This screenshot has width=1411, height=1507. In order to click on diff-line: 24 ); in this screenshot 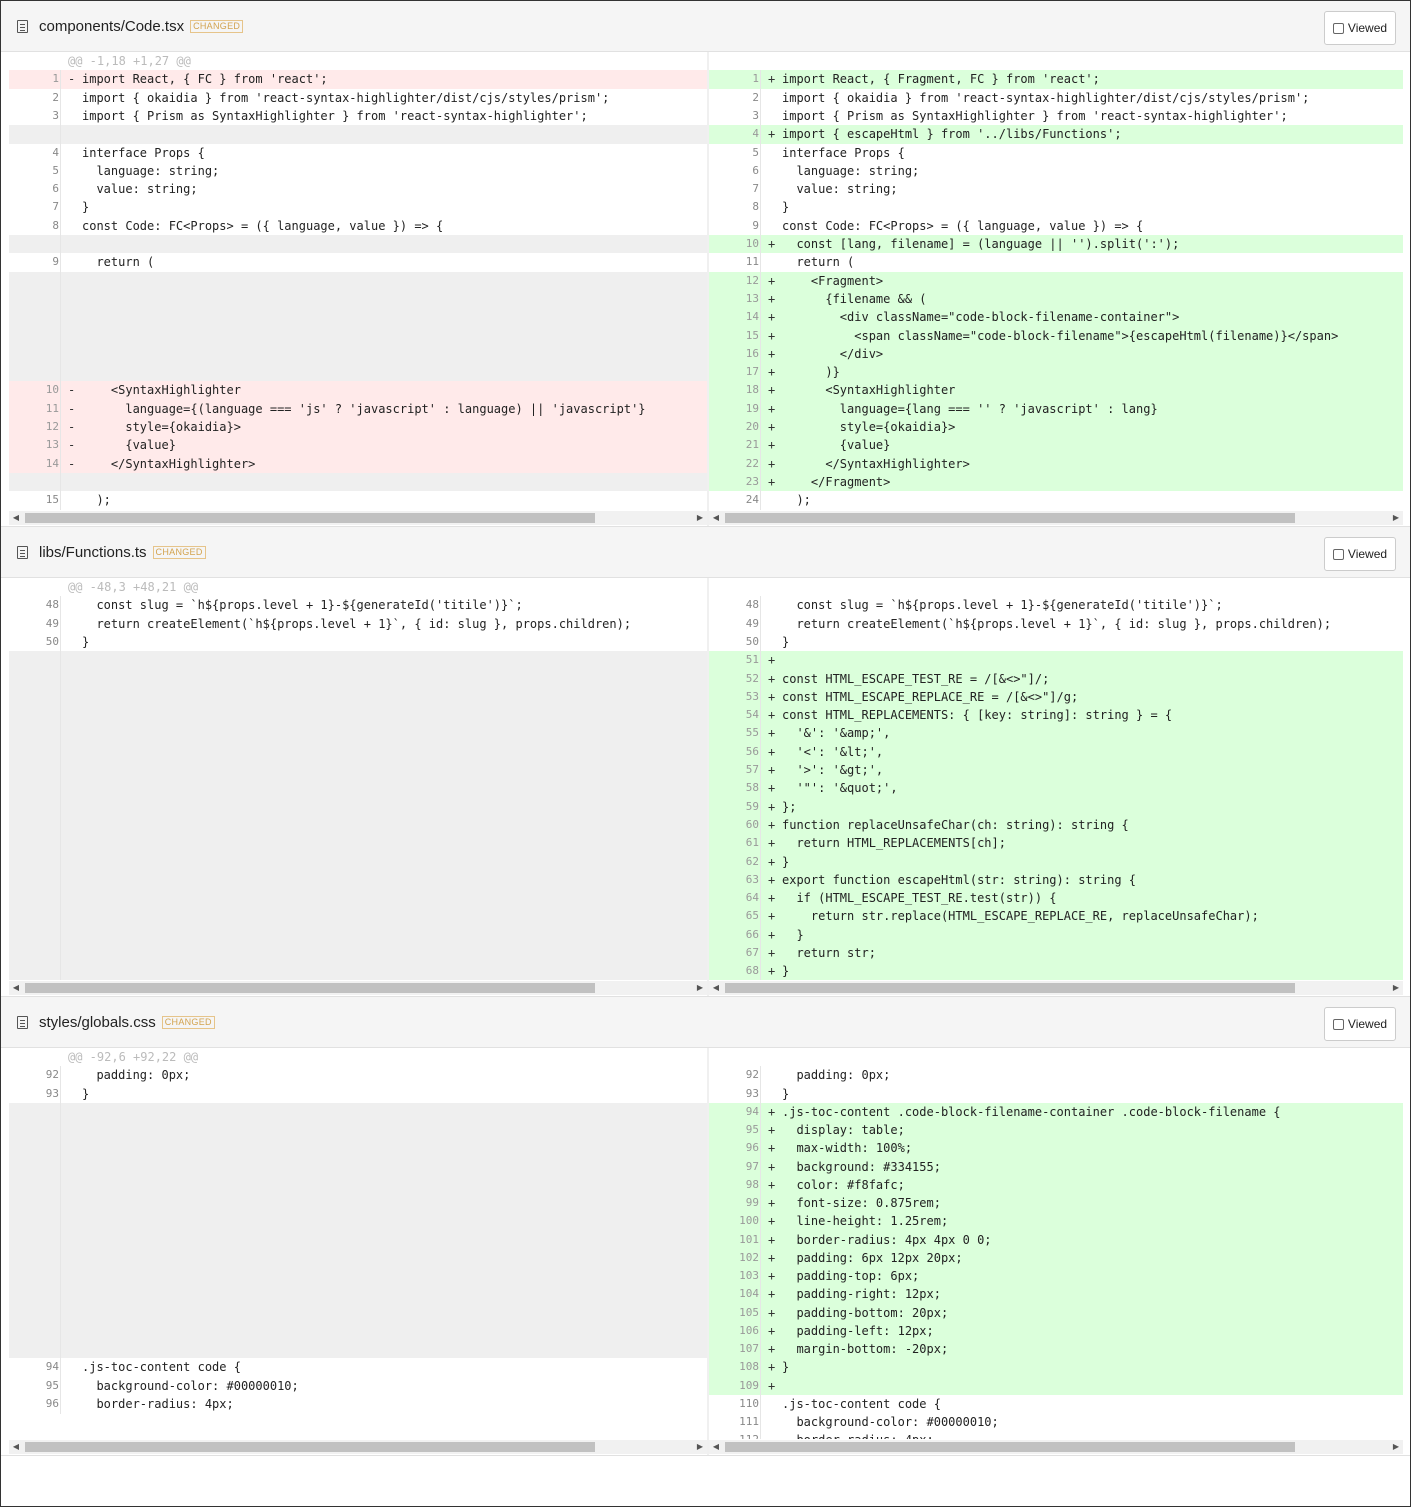, I will do `click(1056, 500)`.